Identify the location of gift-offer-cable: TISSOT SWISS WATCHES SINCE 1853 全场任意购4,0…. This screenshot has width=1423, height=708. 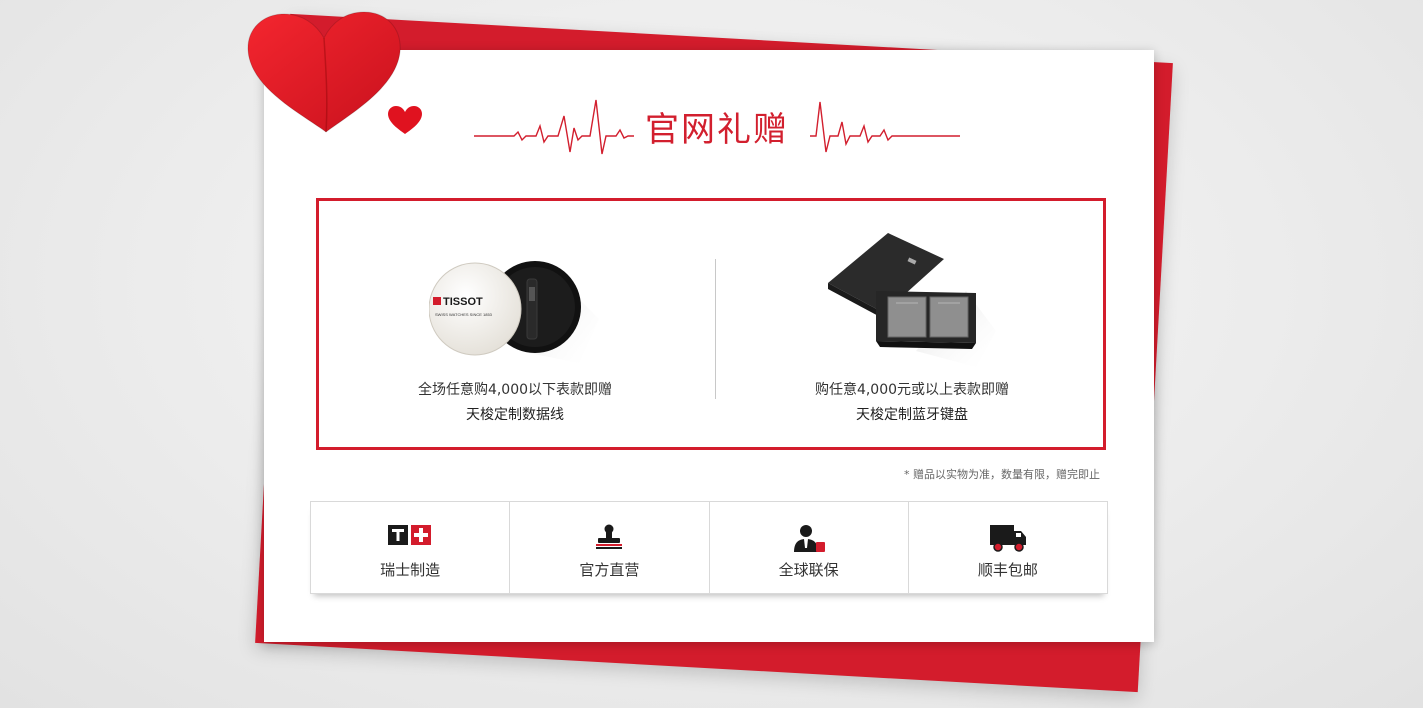
(515, 324).